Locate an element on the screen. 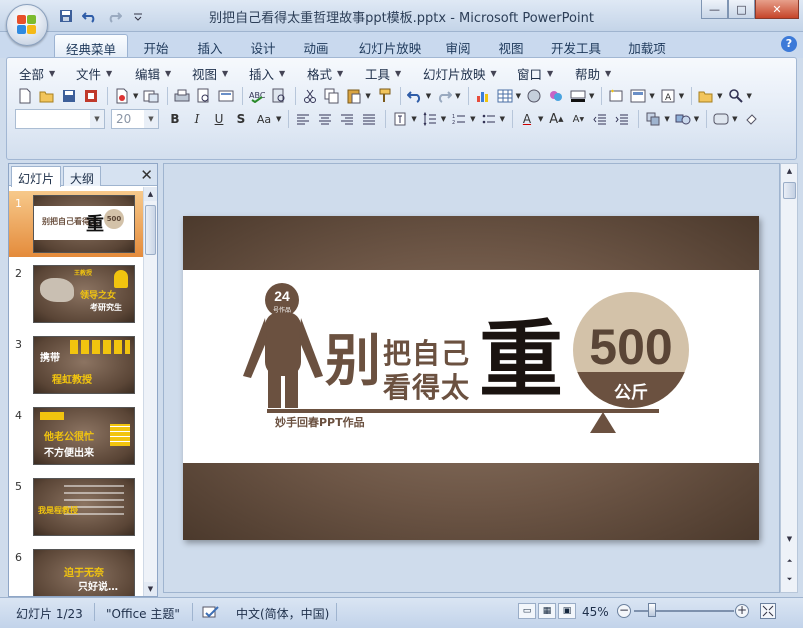  fit-to-window-icon is located at coordinates (768, 611).